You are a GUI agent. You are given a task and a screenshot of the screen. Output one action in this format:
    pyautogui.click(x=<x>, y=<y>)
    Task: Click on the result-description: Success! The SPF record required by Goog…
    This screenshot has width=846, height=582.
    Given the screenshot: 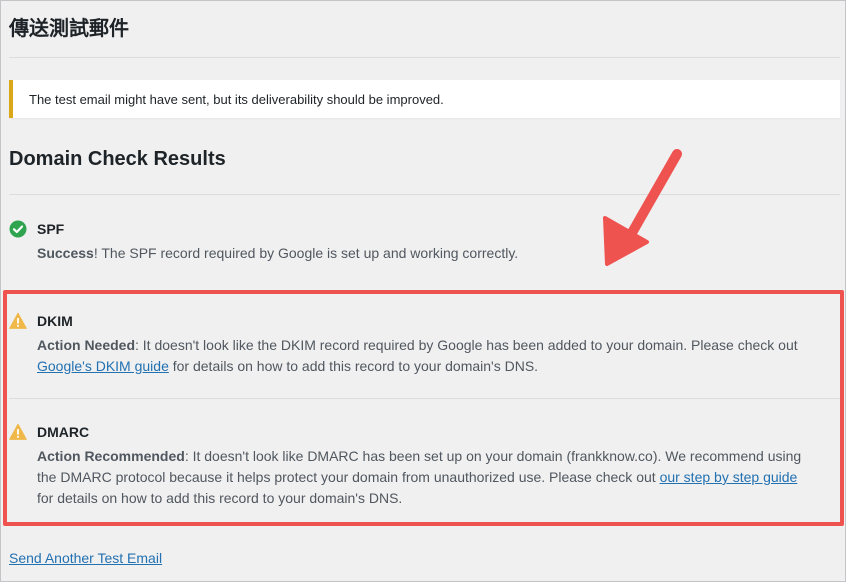 What is the action you would take?
    pyautogui.click(x=277, y=253)
    